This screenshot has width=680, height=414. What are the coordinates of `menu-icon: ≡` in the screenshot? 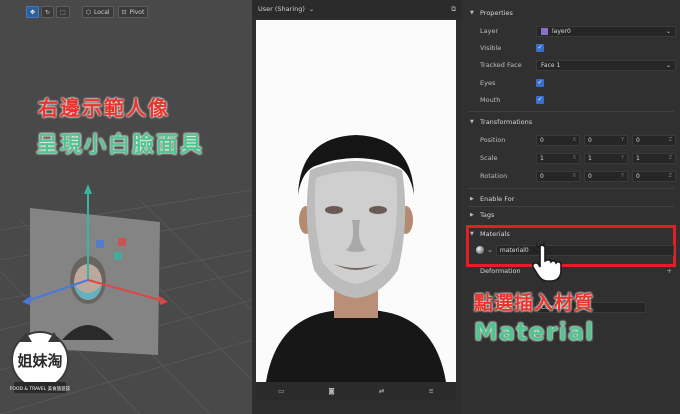 It's located at (430, 391).